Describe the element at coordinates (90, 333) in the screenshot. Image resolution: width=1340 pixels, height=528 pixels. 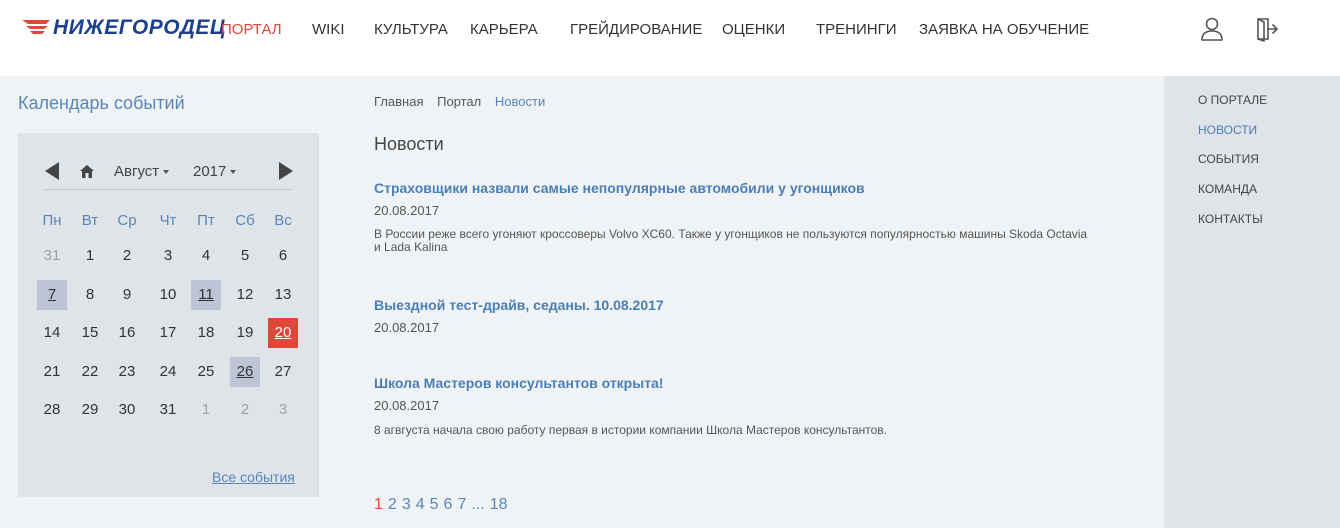
I see `calendar-day: 15` at that location.